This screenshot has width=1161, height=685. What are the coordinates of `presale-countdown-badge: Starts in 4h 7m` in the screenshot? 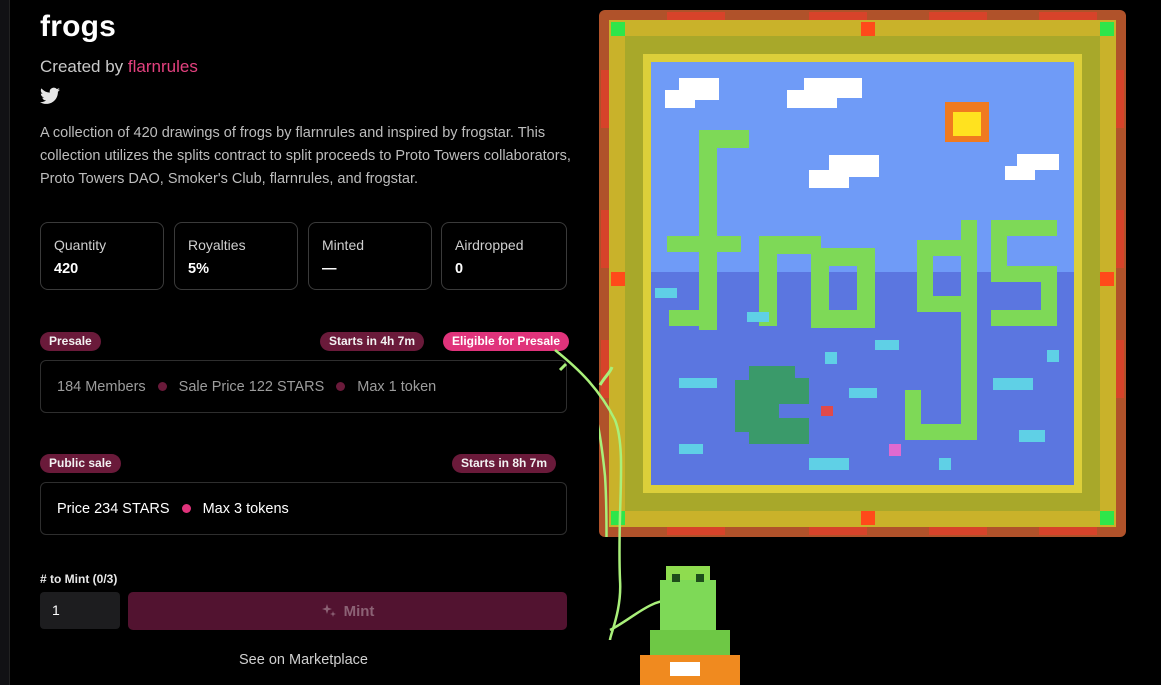 It's located at (372, 341).